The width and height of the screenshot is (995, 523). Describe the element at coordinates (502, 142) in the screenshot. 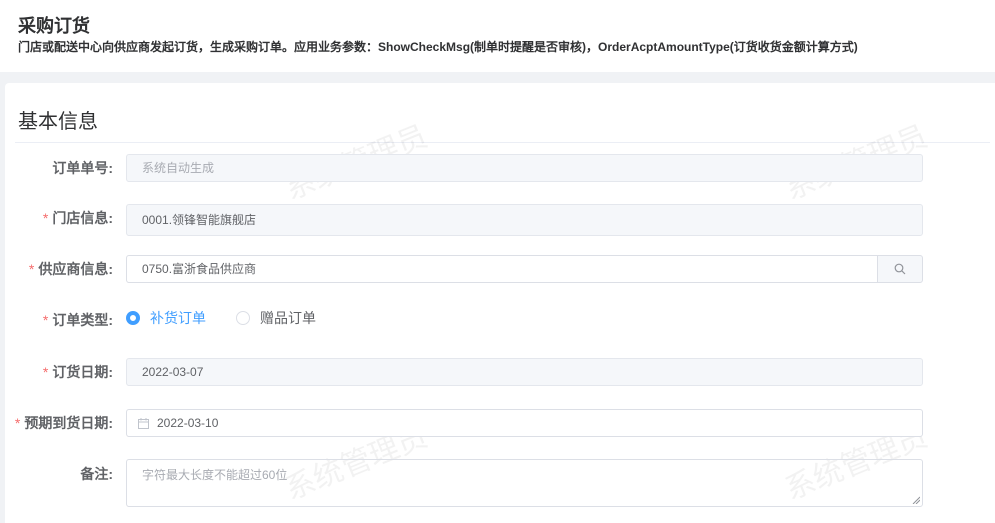

I see `section-divider` at that location.